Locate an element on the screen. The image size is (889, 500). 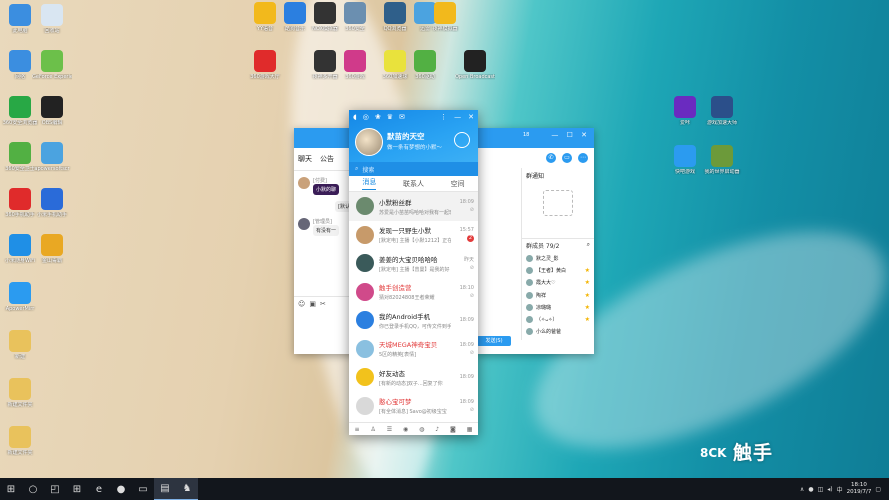
desktop-icon: 360游戏大厅 is located at coordinates (265, 65).